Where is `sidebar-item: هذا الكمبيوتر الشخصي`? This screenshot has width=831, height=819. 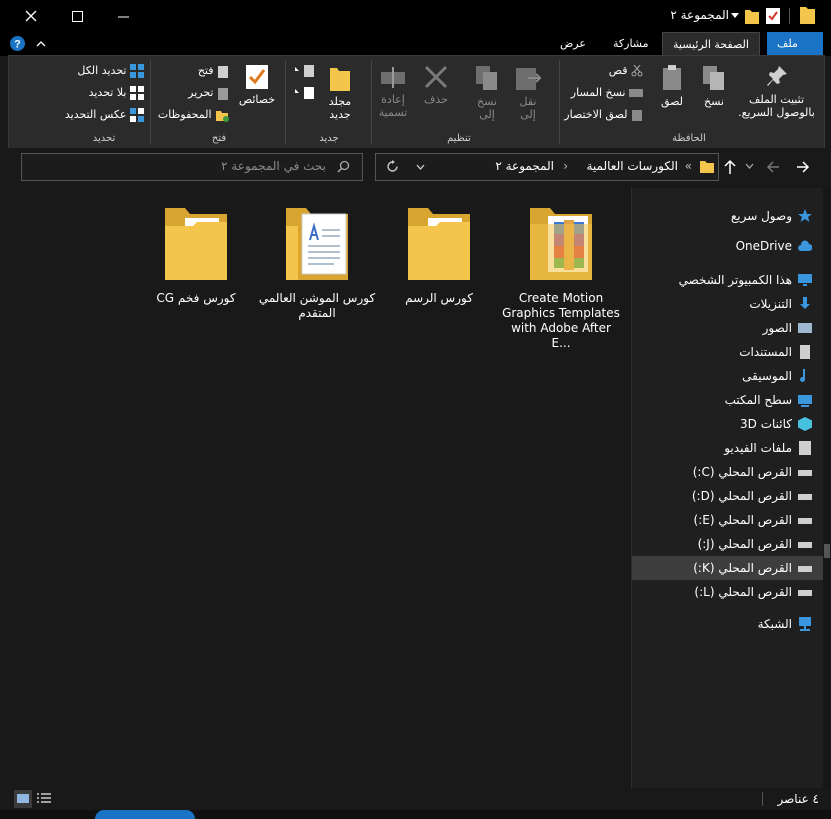 sidebar-item: هذا الكمبيوتر الشخصي is located at coordinates (745, 280).